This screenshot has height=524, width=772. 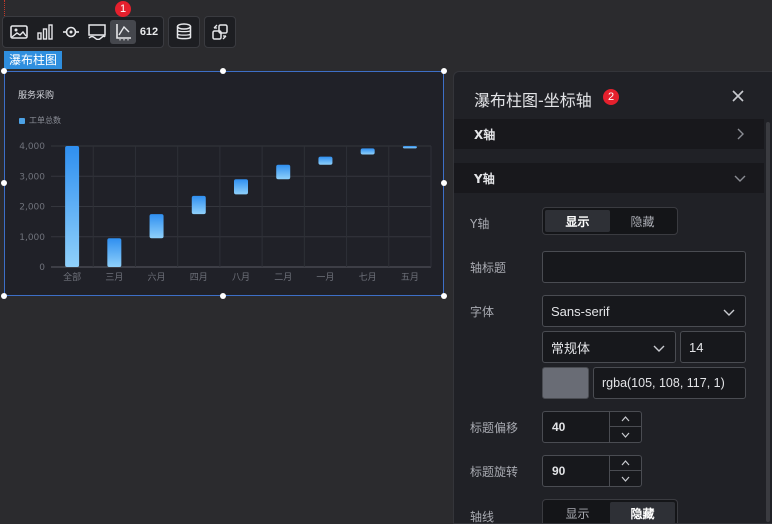 What do you see at coordinates (642, 221) in the screenshot?
I see `y-axis-hide-option: 隐藏` at bounding box center [642, 221].